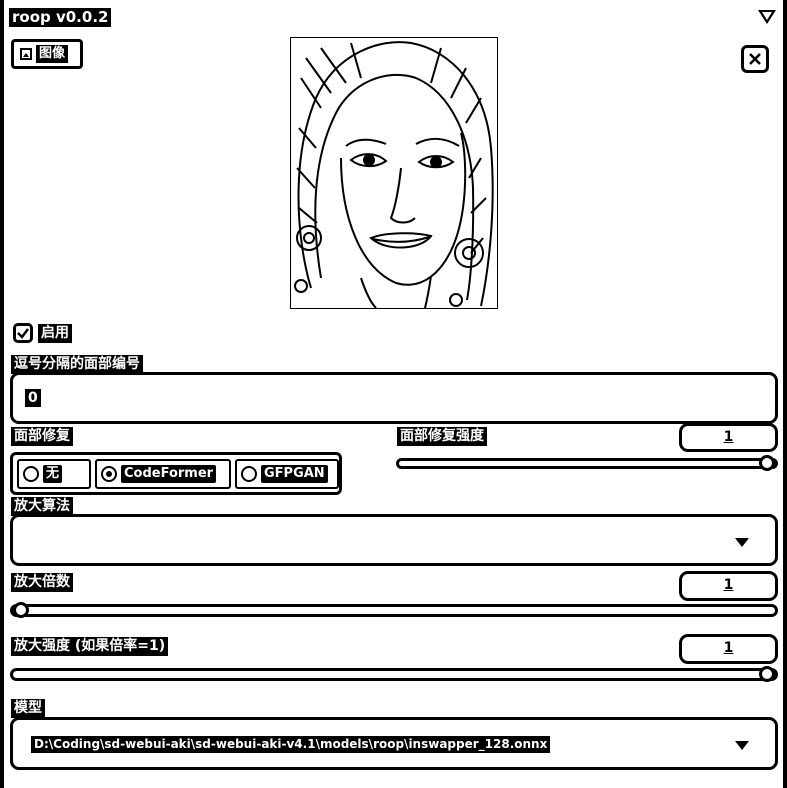 This screenshot has height=788, width=787. Describe the element at coordinates (90, 646) in the screenshot. I see `upscale-strength-label: 放大强度 (如果倍率=1)` at that location.